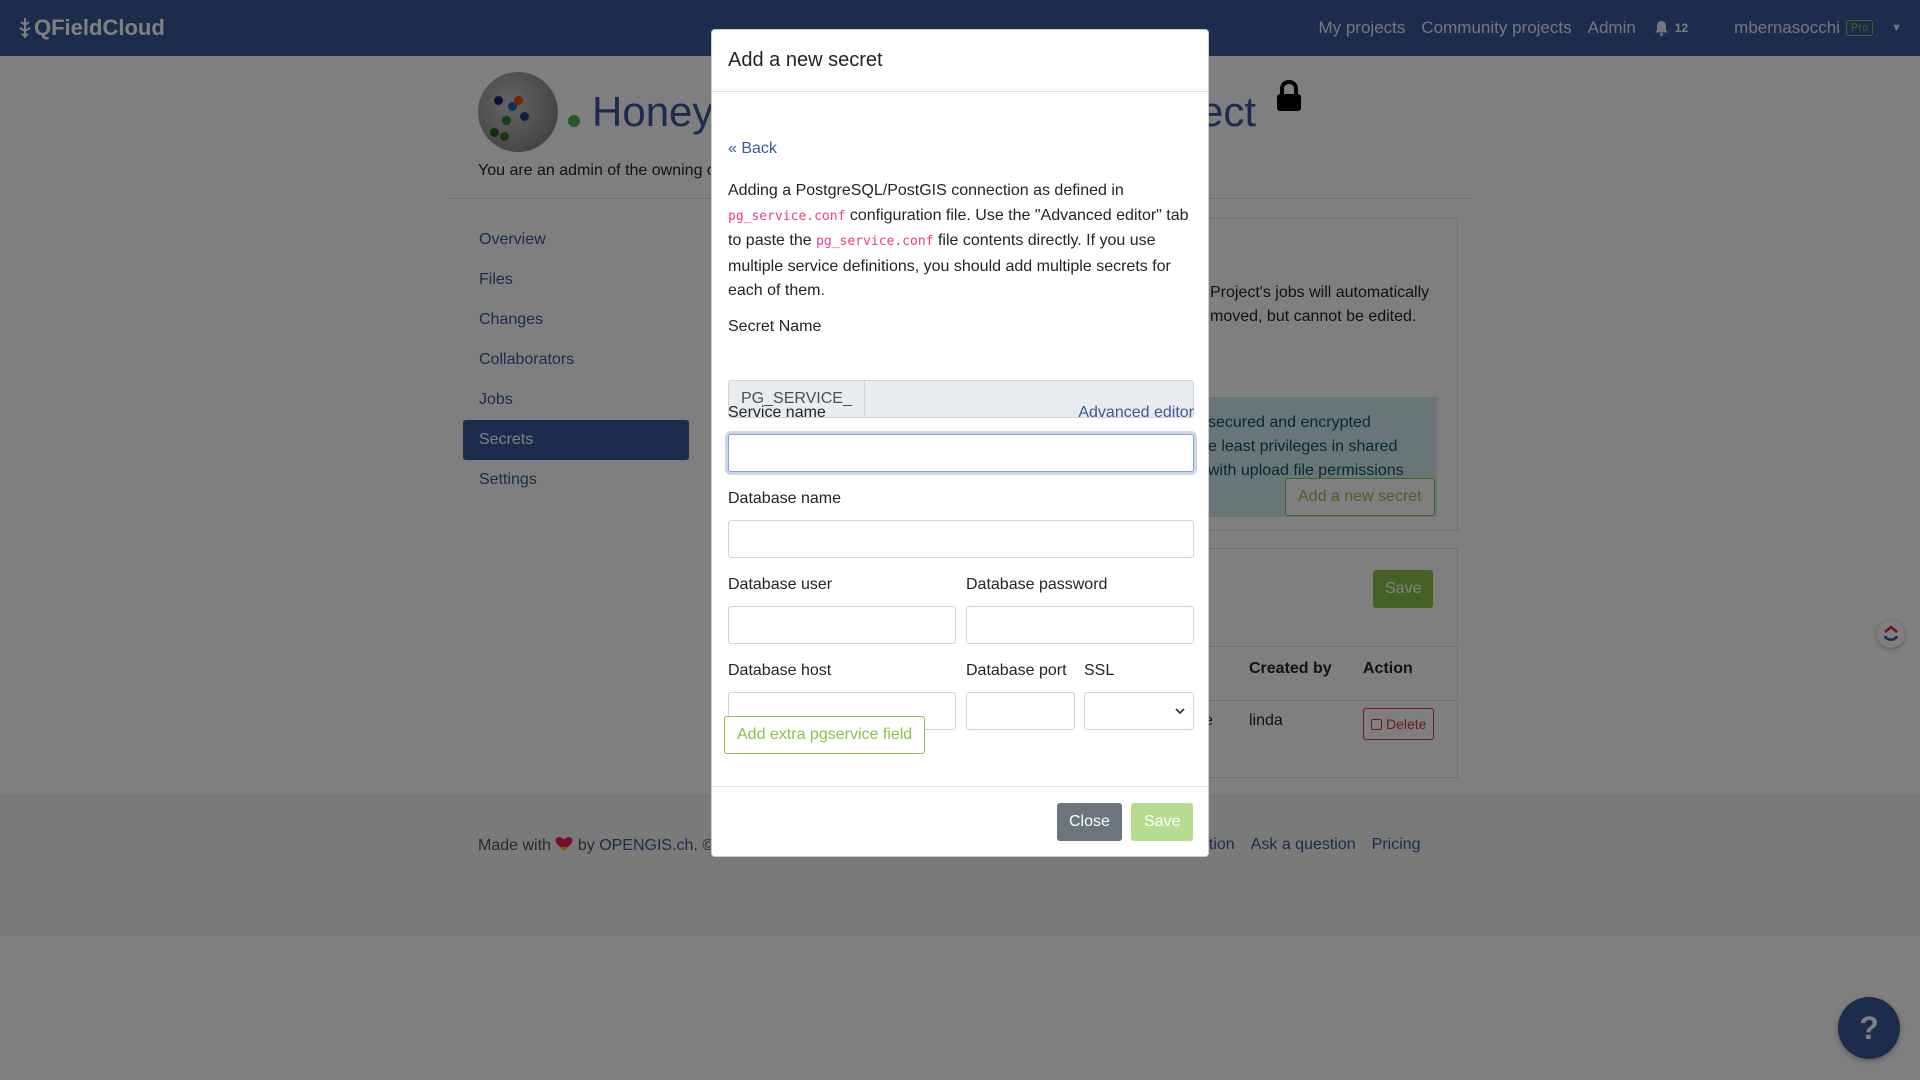 The width and height of the screenshot is (1920, 1080). I want to click on database-port-label: Database port, so click(1016, 670).